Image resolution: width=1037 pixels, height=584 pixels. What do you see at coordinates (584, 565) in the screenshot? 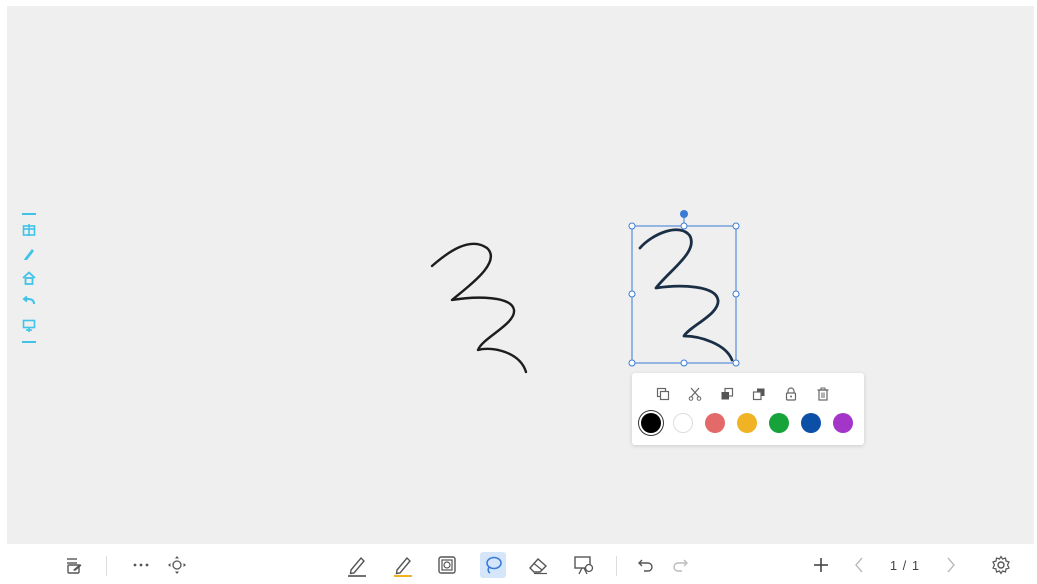
I see `board-manage-icon` at bounding box center [584, 565].